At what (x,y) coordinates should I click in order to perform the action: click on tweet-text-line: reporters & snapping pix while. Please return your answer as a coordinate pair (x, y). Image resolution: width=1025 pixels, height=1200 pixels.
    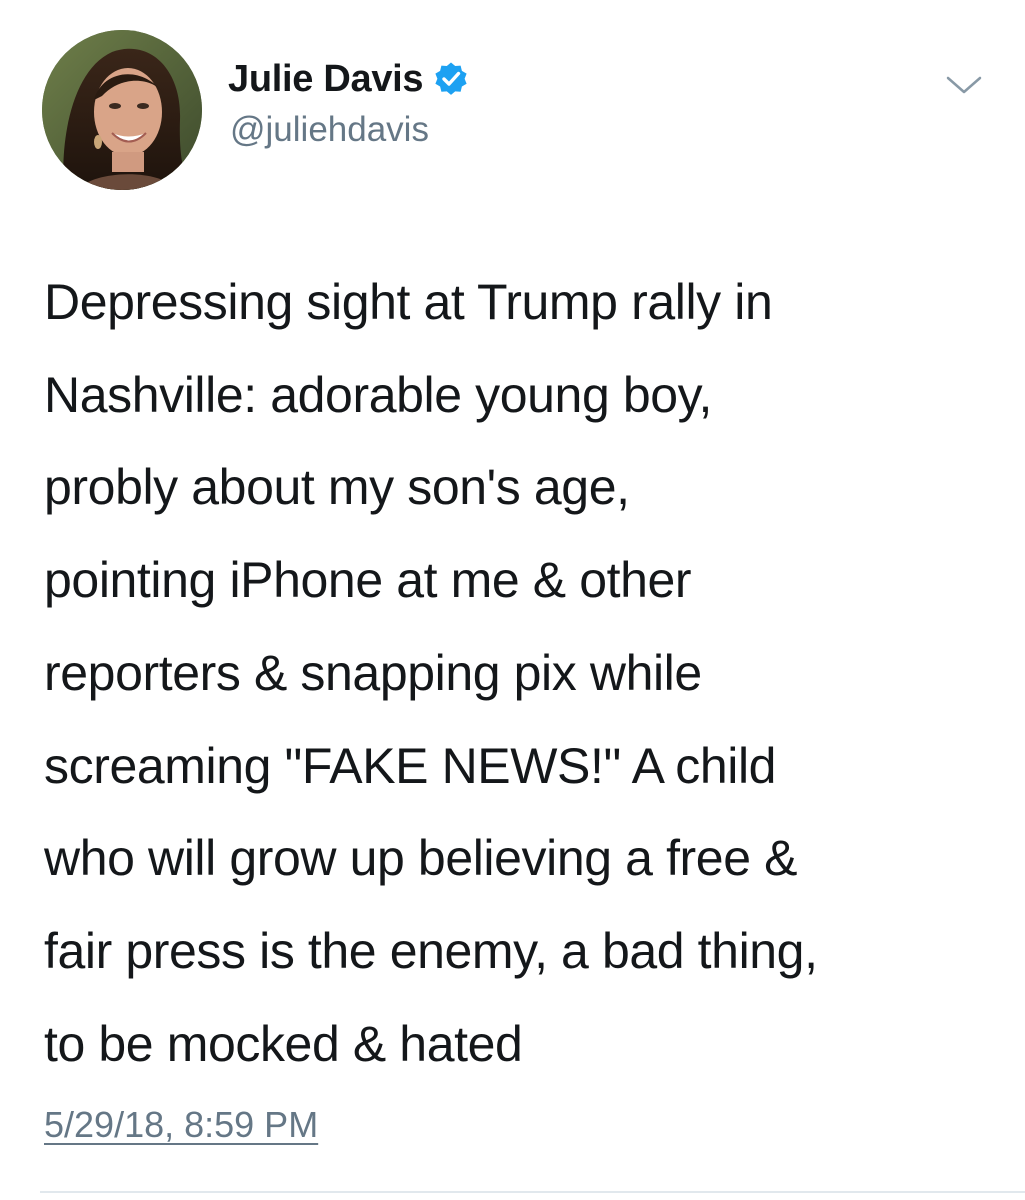
    Looking at the image, I should click on (373, 672).